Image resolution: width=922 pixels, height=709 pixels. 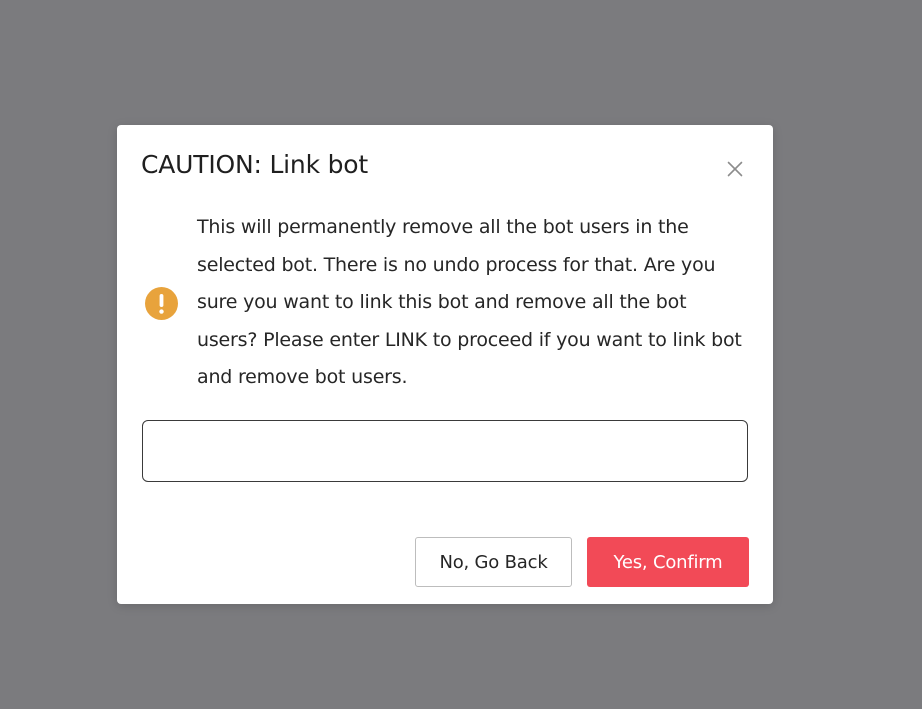 I want to click on exclamation-circle-icon, so click(x=161, y=303).